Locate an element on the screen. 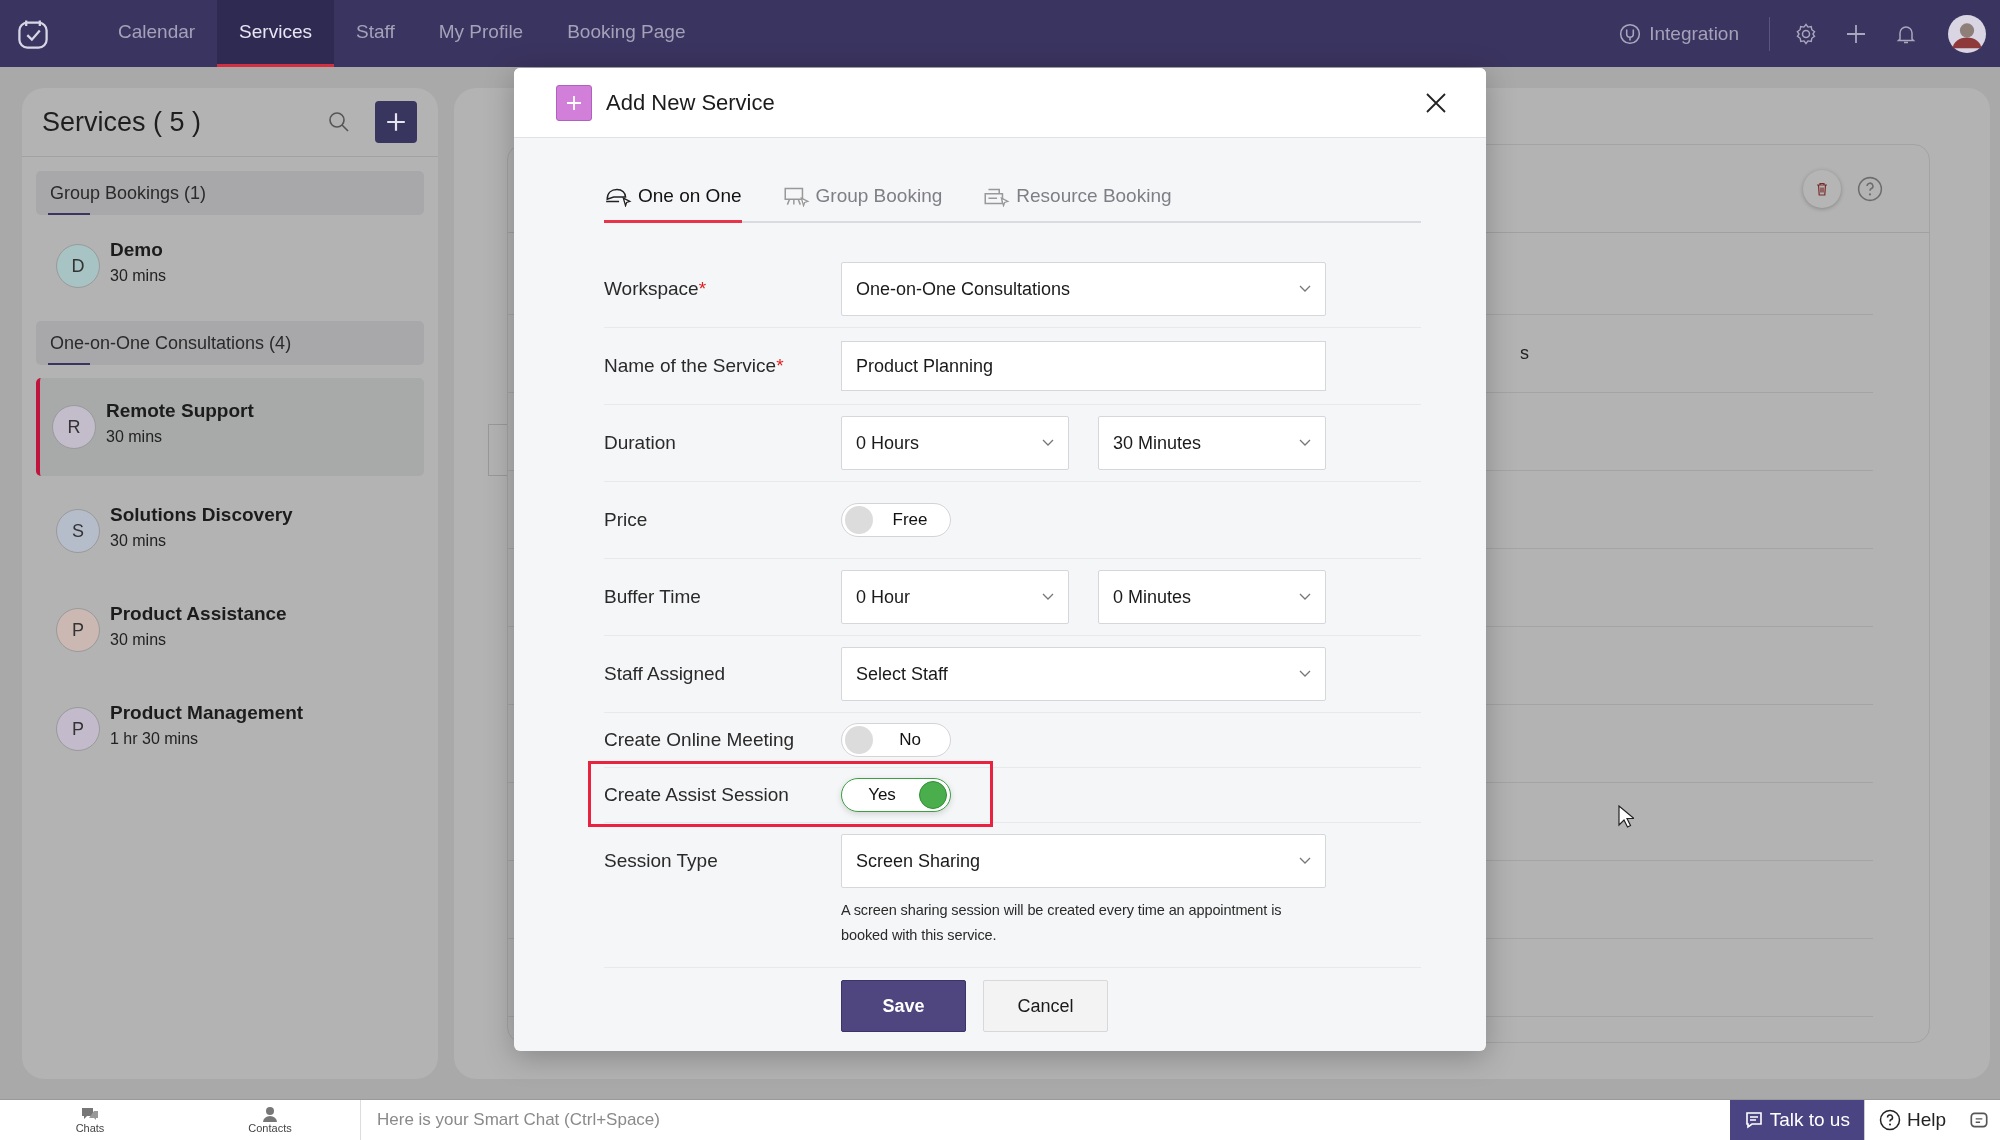 This screenshot has width=2000, height=1140. chat-input: Here is your Smart Chat (Ctrl+Space) is located at coordinates (577, 1120).